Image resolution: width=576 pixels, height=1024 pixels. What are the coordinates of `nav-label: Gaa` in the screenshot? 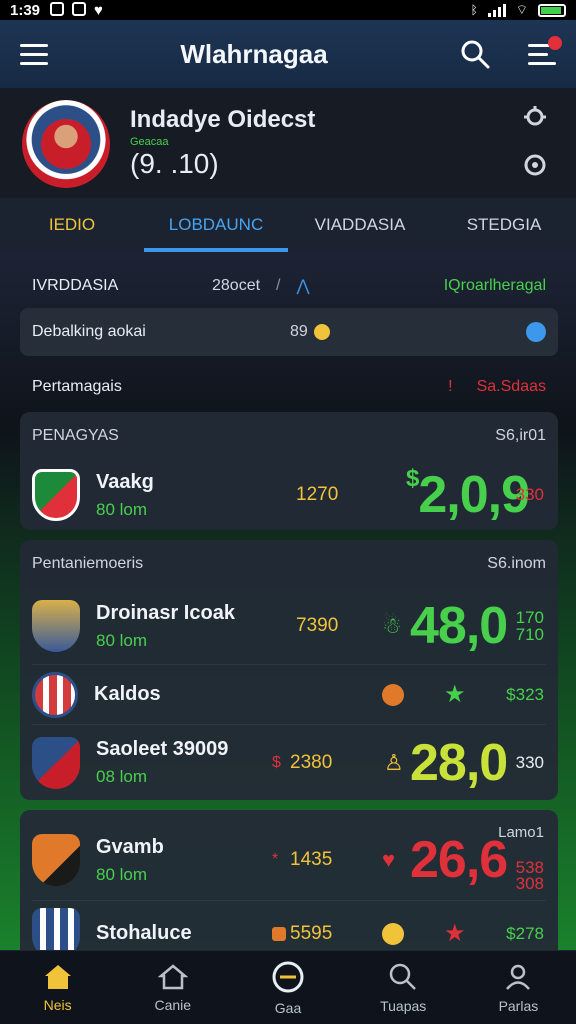 It's located at (288, 1007).